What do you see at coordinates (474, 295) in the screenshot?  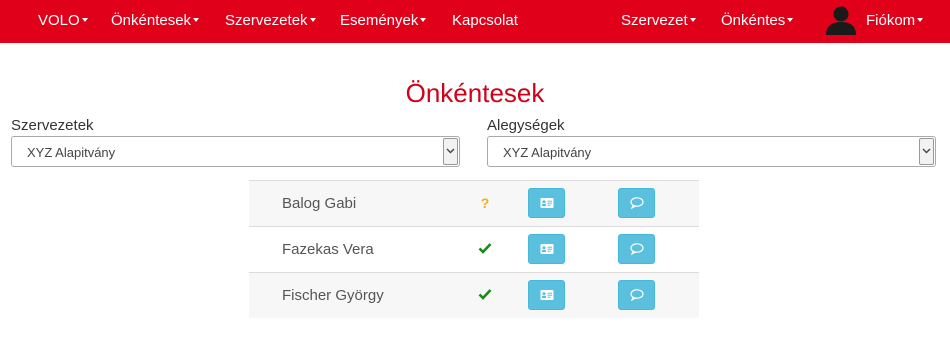 I see `table-row: Fischer György` at bounding box center [474, 295].